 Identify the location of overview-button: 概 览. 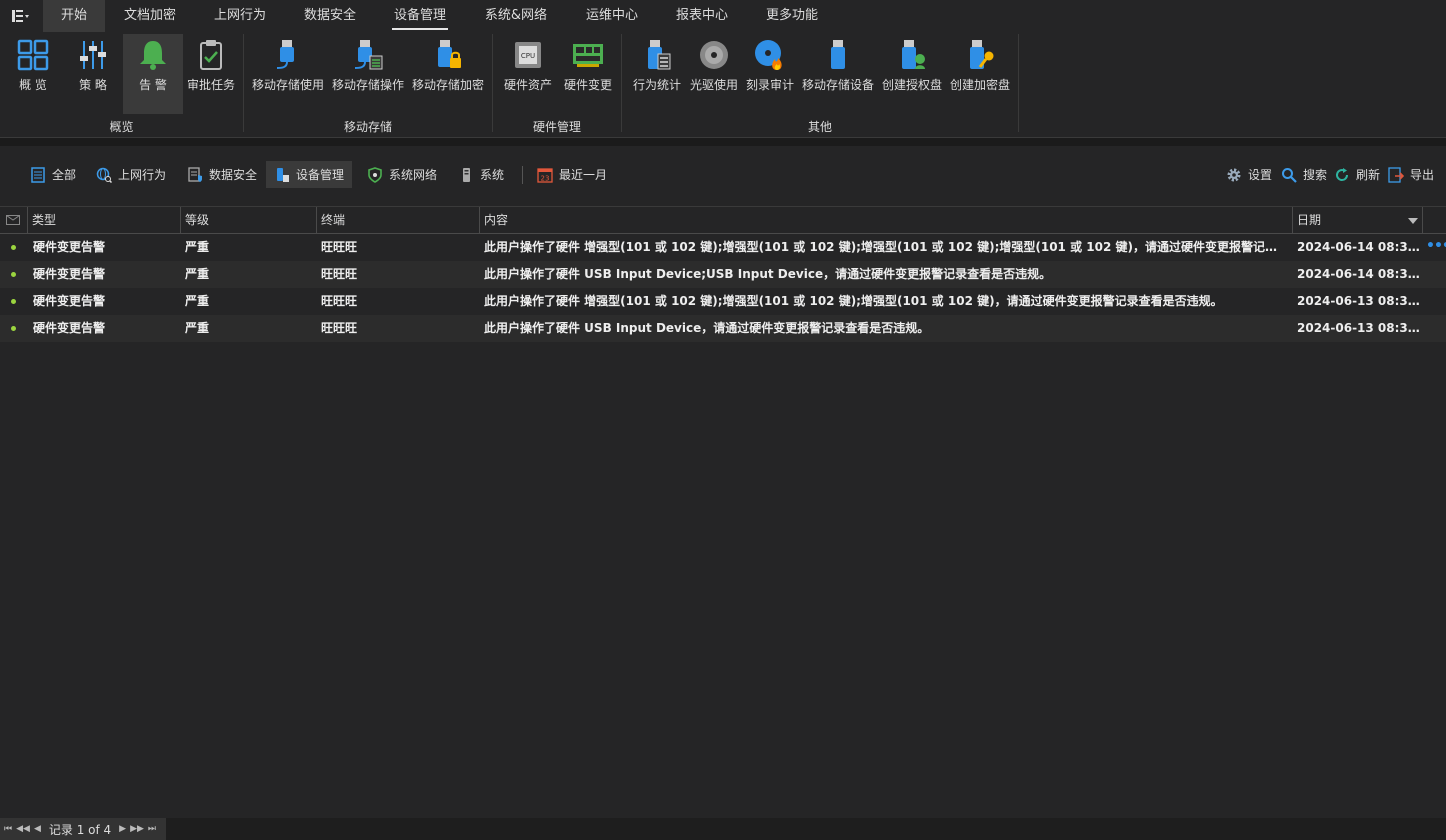
(33, 74).